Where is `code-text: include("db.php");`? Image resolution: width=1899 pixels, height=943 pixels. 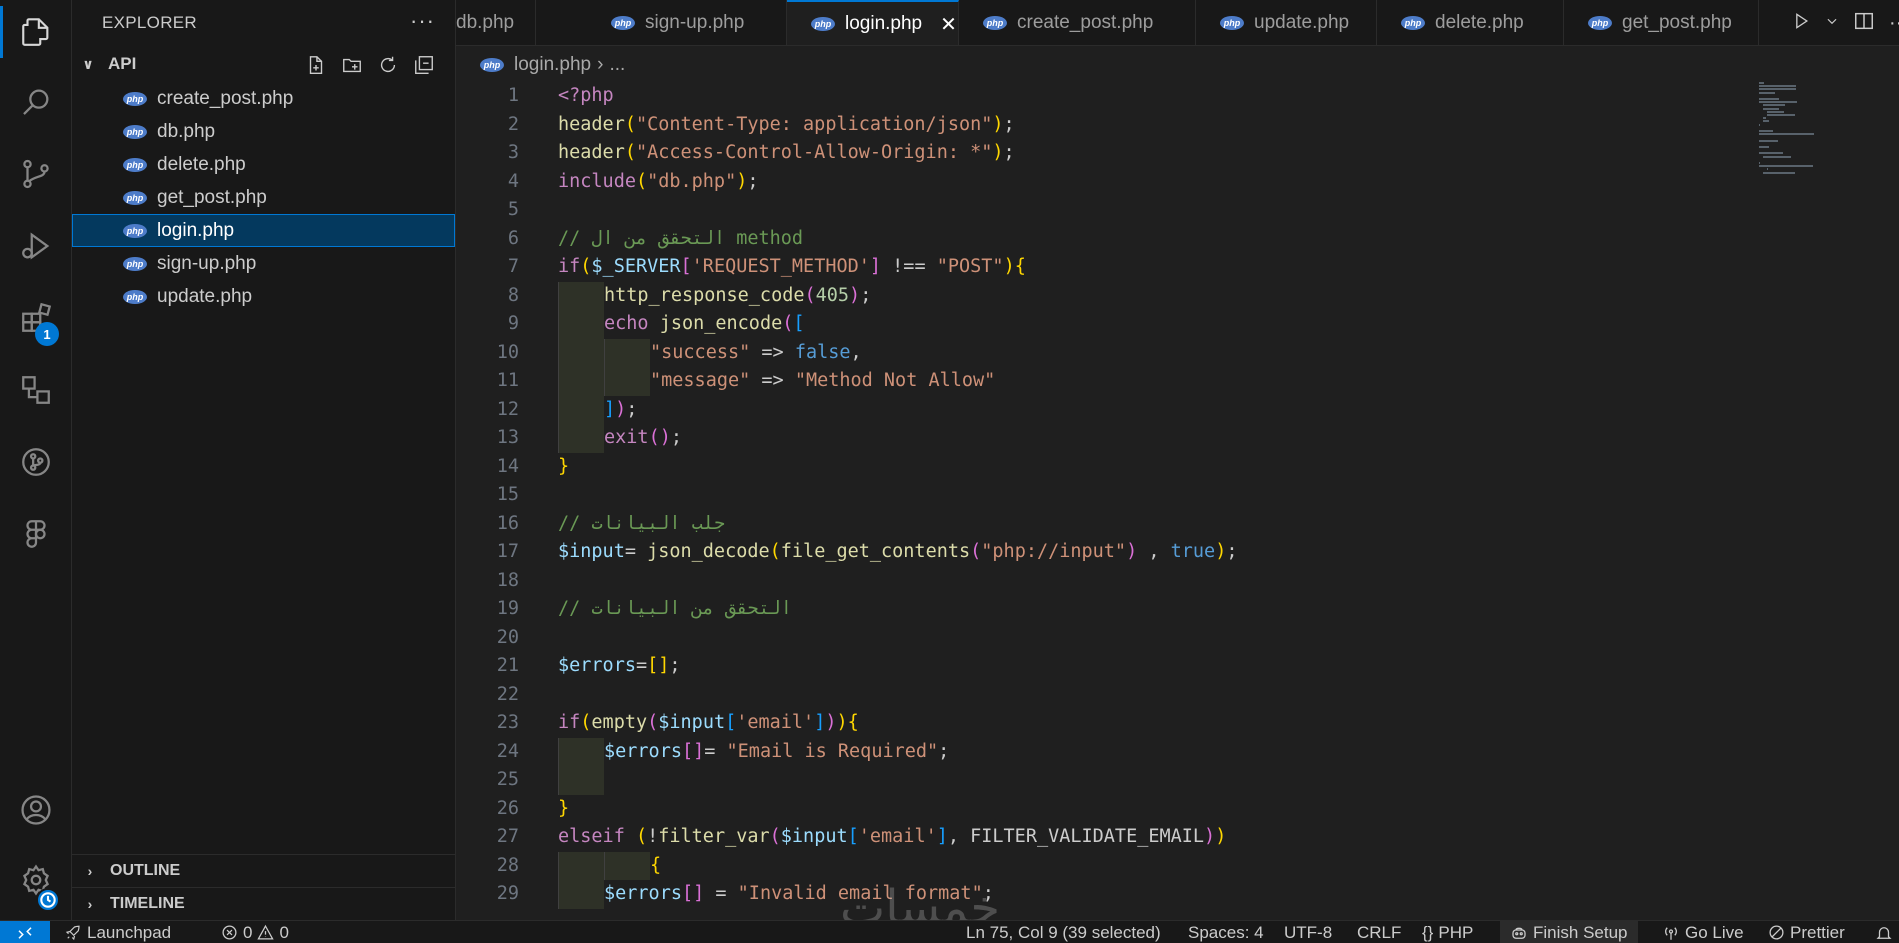 code-text: include("db.php"); is located at coordinates (658, 182).